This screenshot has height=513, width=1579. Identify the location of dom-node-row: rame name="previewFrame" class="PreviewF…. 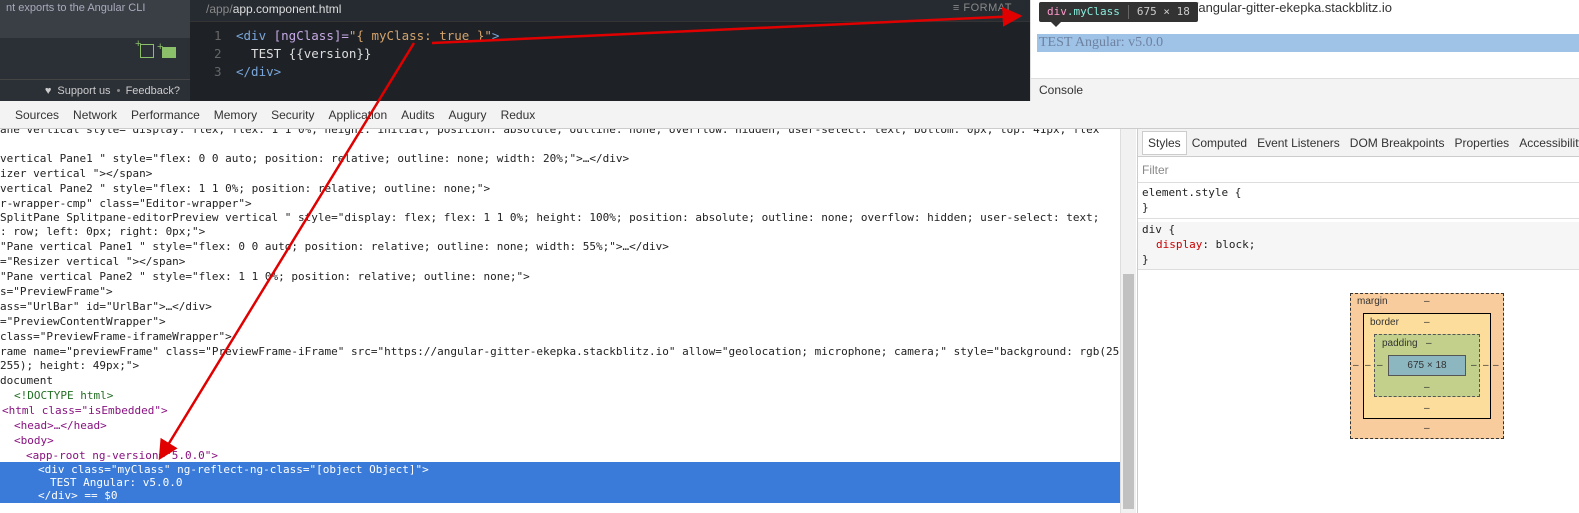
(560, 351).